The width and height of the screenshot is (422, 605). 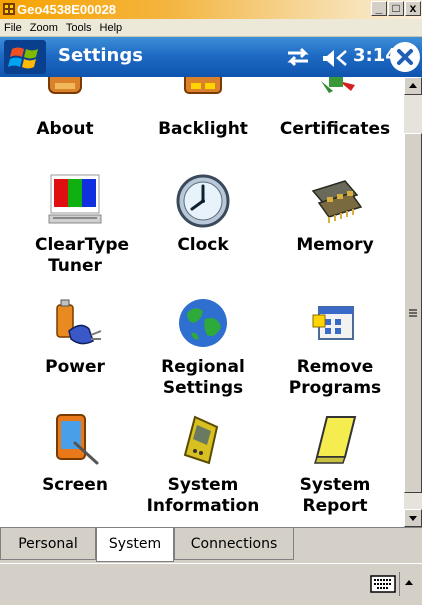 I want to click on applet-backlight: Backlight, so click(x=203, y=117).